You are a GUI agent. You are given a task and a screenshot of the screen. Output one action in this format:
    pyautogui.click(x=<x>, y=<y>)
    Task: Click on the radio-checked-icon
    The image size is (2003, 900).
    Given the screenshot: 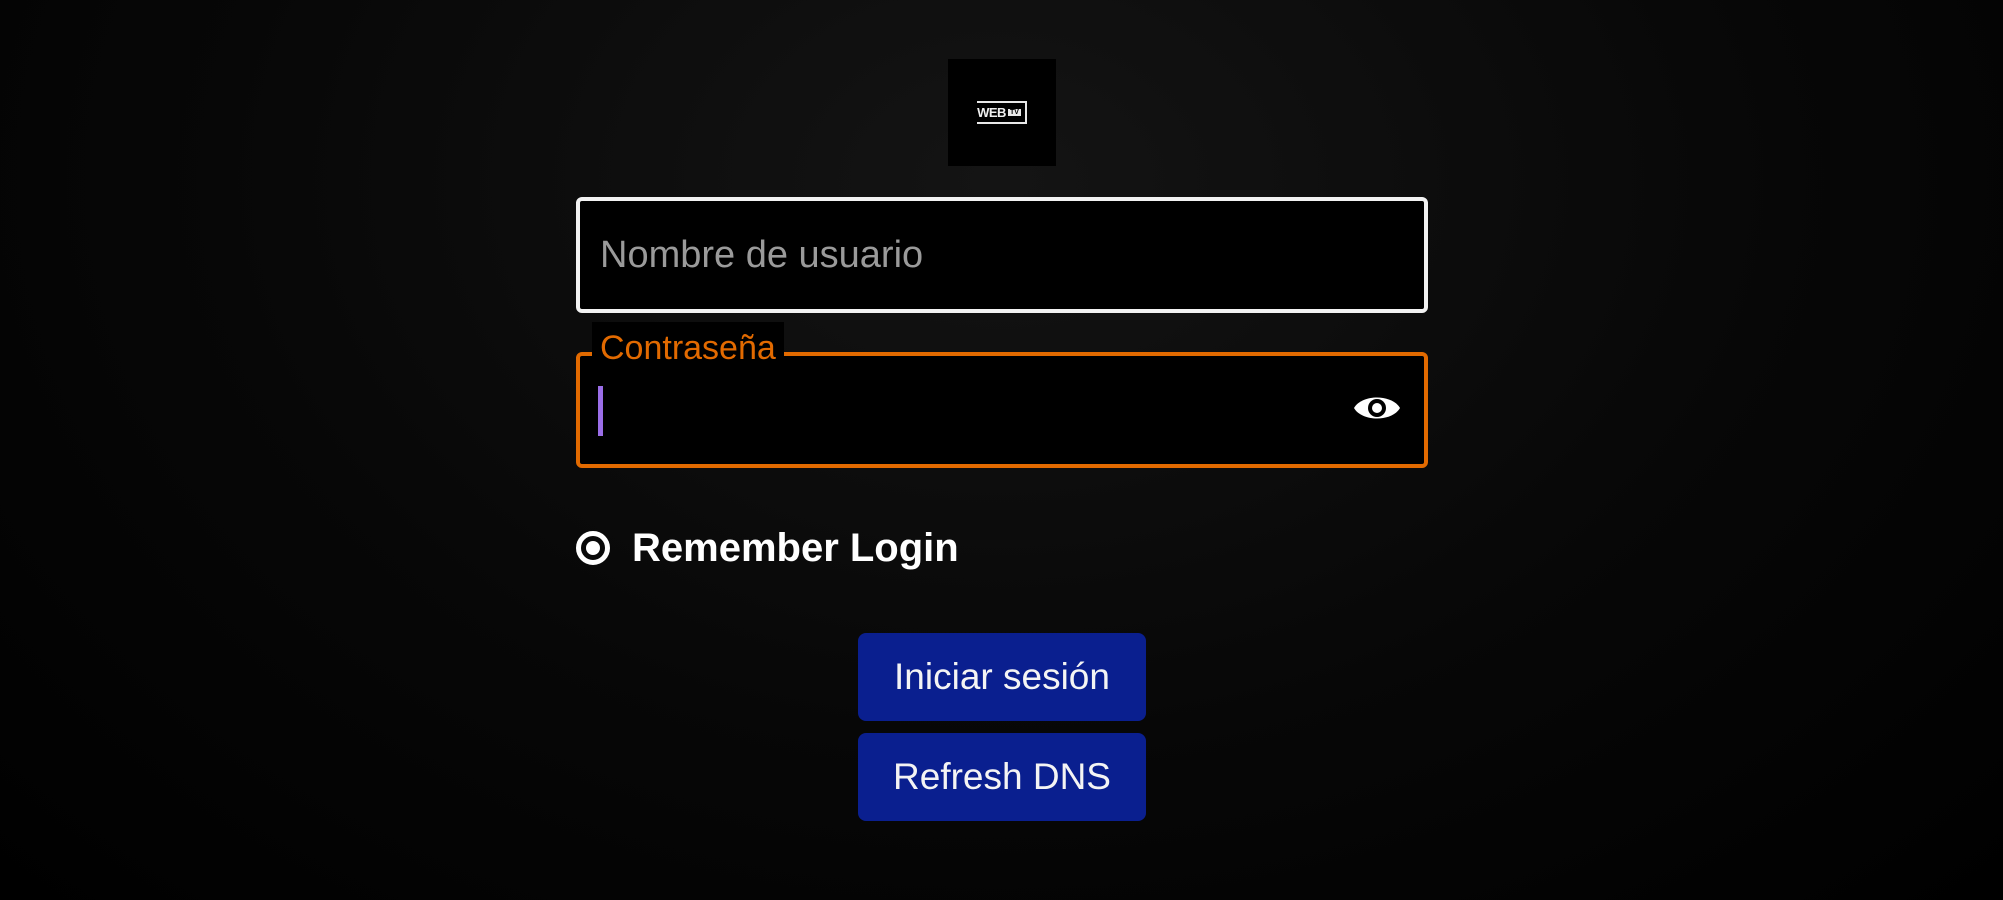 What is the action you would take?
    pyautogui.click(x=593, y=548)
    